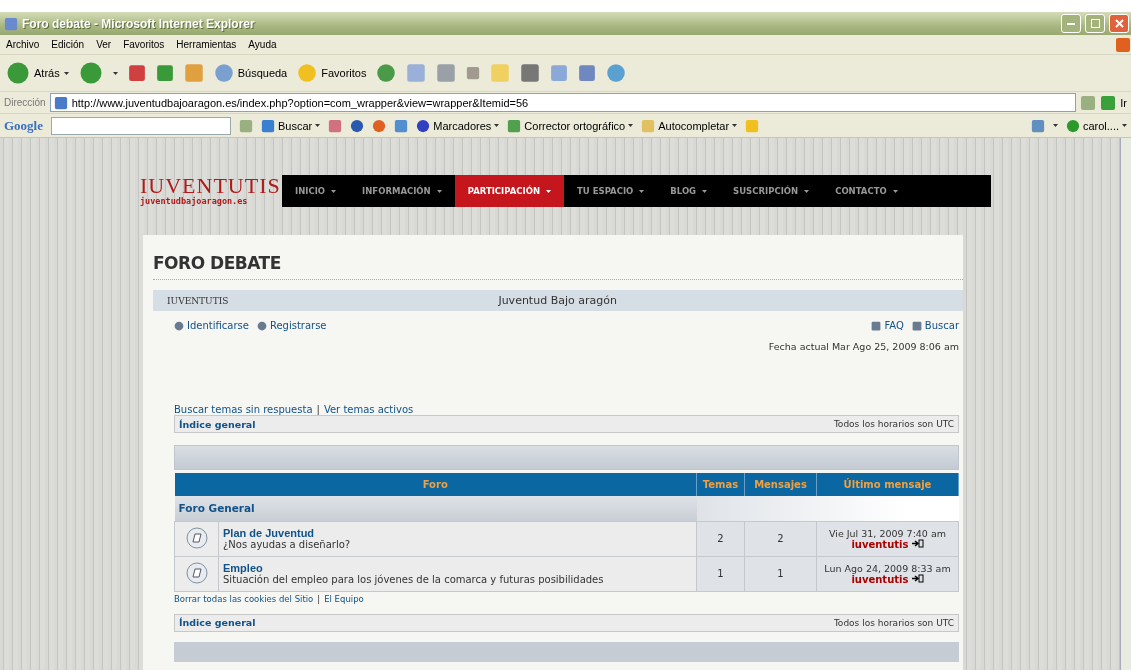 This screenshot has width=1131, height=670. What do you see at coordinates (141, 125) in the screenshot?
I see `google-search-field` at bounding box center [141, 125].